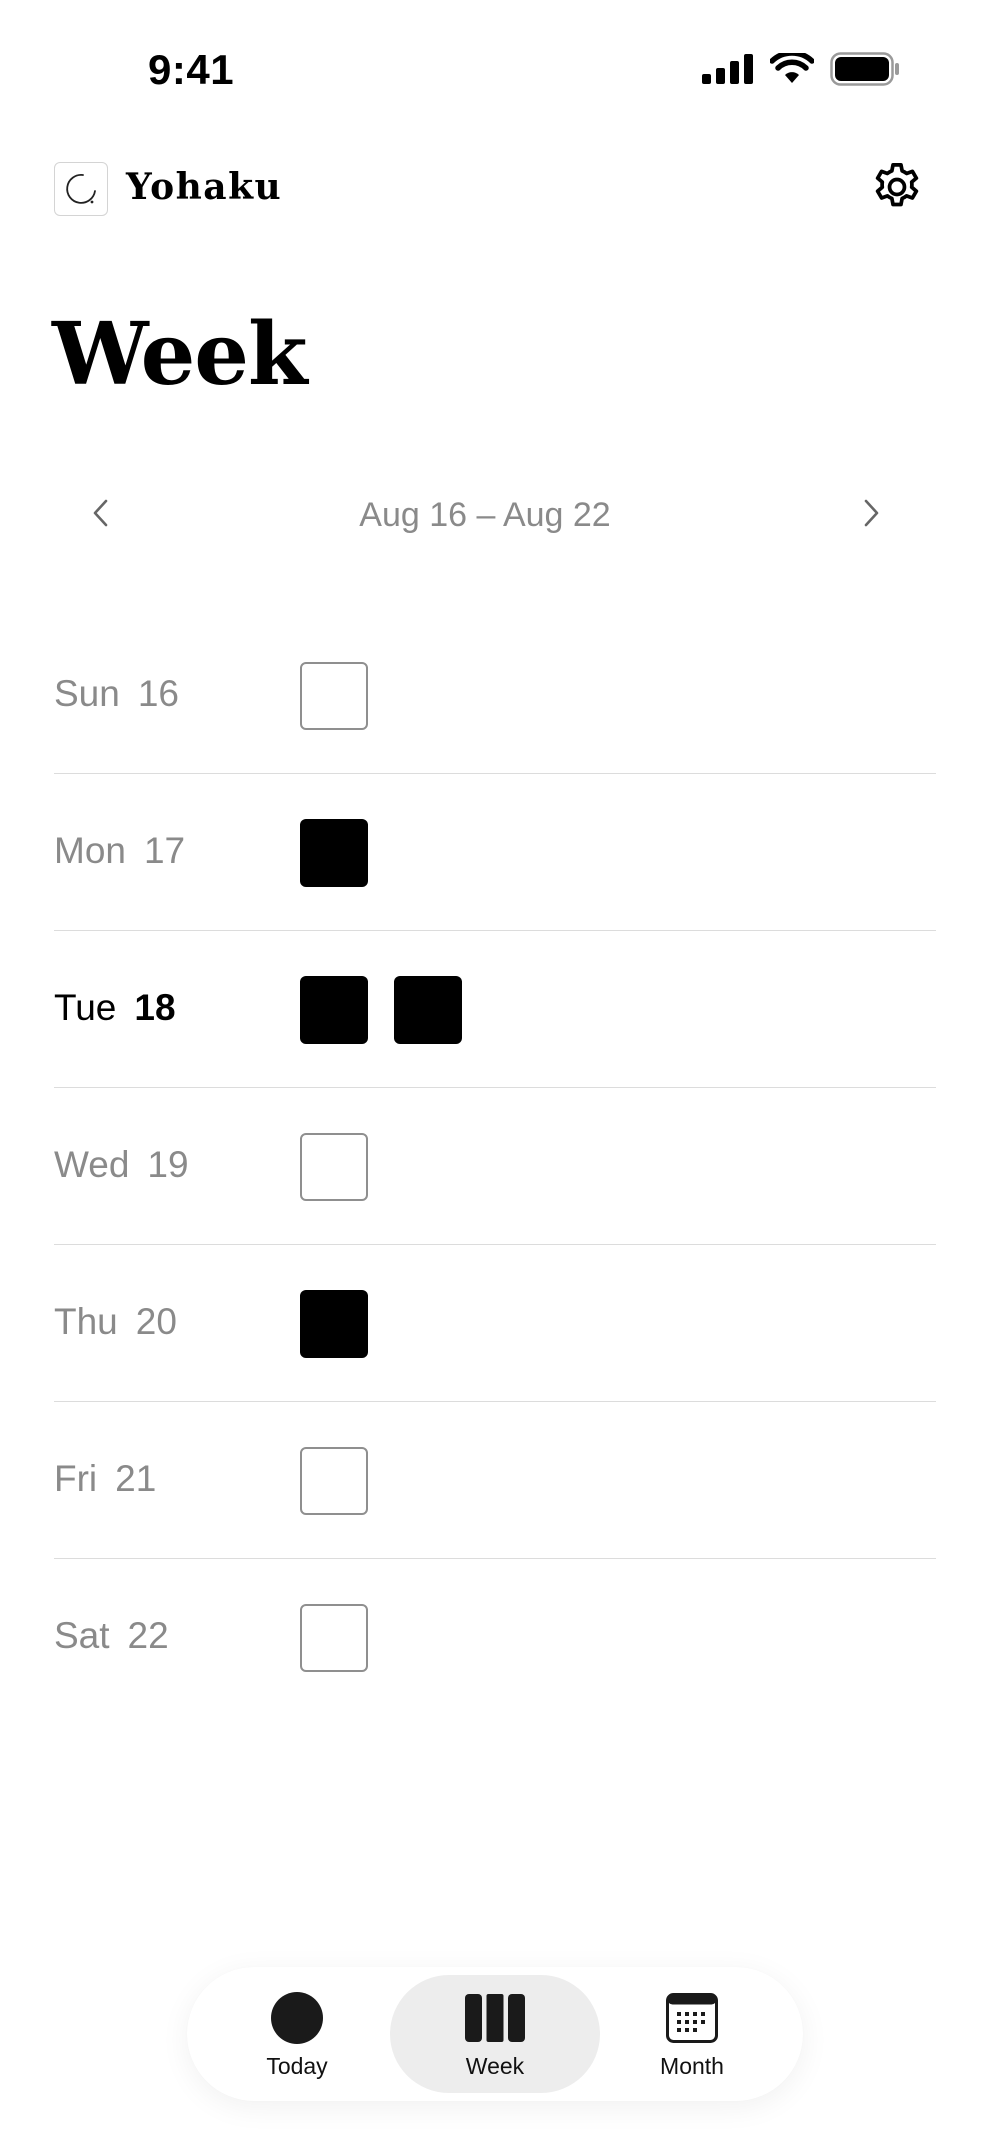 The width and height of the screenshot is (990, 2151). Describe the element at coordinates (728, 71) in the screenshot. I see `cellular-signal-icon` at that location.